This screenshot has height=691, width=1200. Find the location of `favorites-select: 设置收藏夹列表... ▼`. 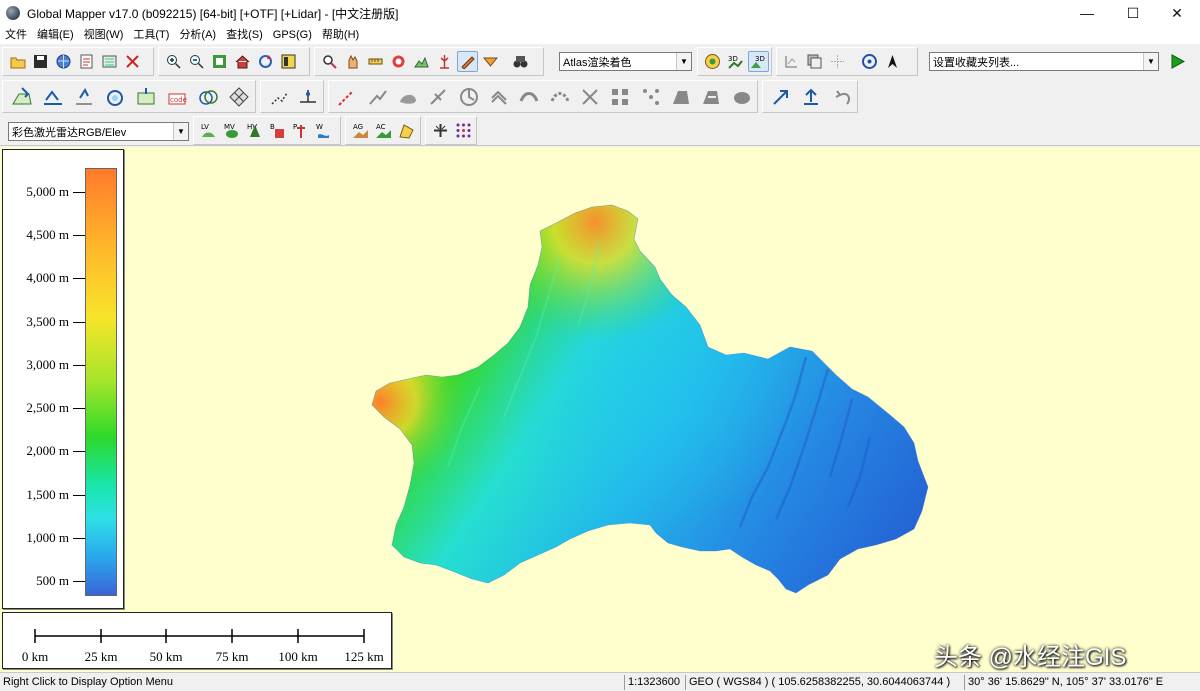

favorites-select: 设置收藏夹列表... ▼ is located at coordinates (1044, 61).